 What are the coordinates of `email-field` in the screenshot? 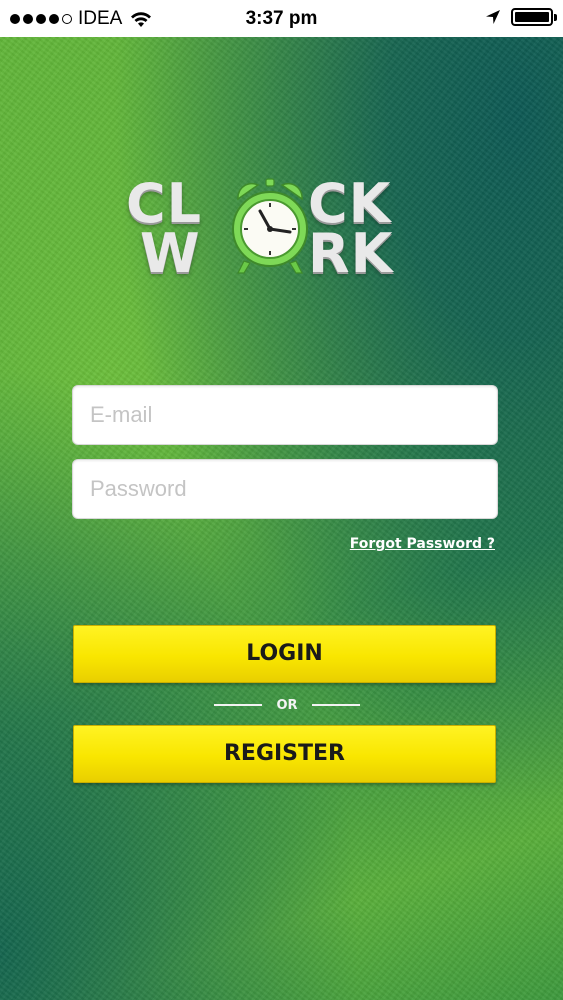 It's located at (285, 415).